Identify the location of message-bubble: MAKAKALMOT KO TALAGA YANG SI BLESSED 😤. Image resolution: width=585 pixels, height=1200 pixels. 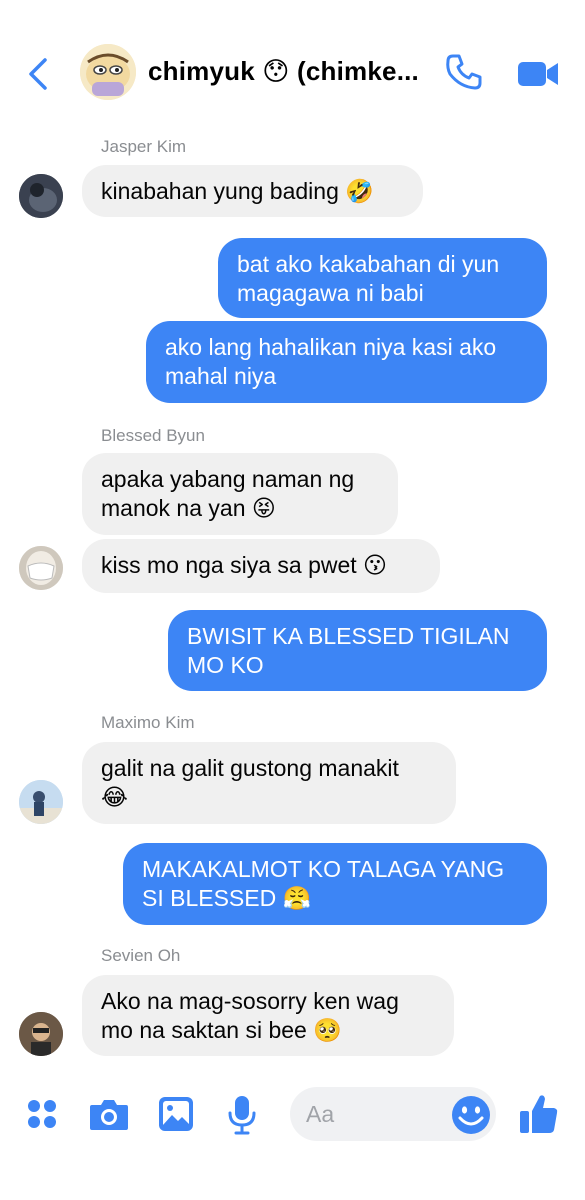
(335, 884).